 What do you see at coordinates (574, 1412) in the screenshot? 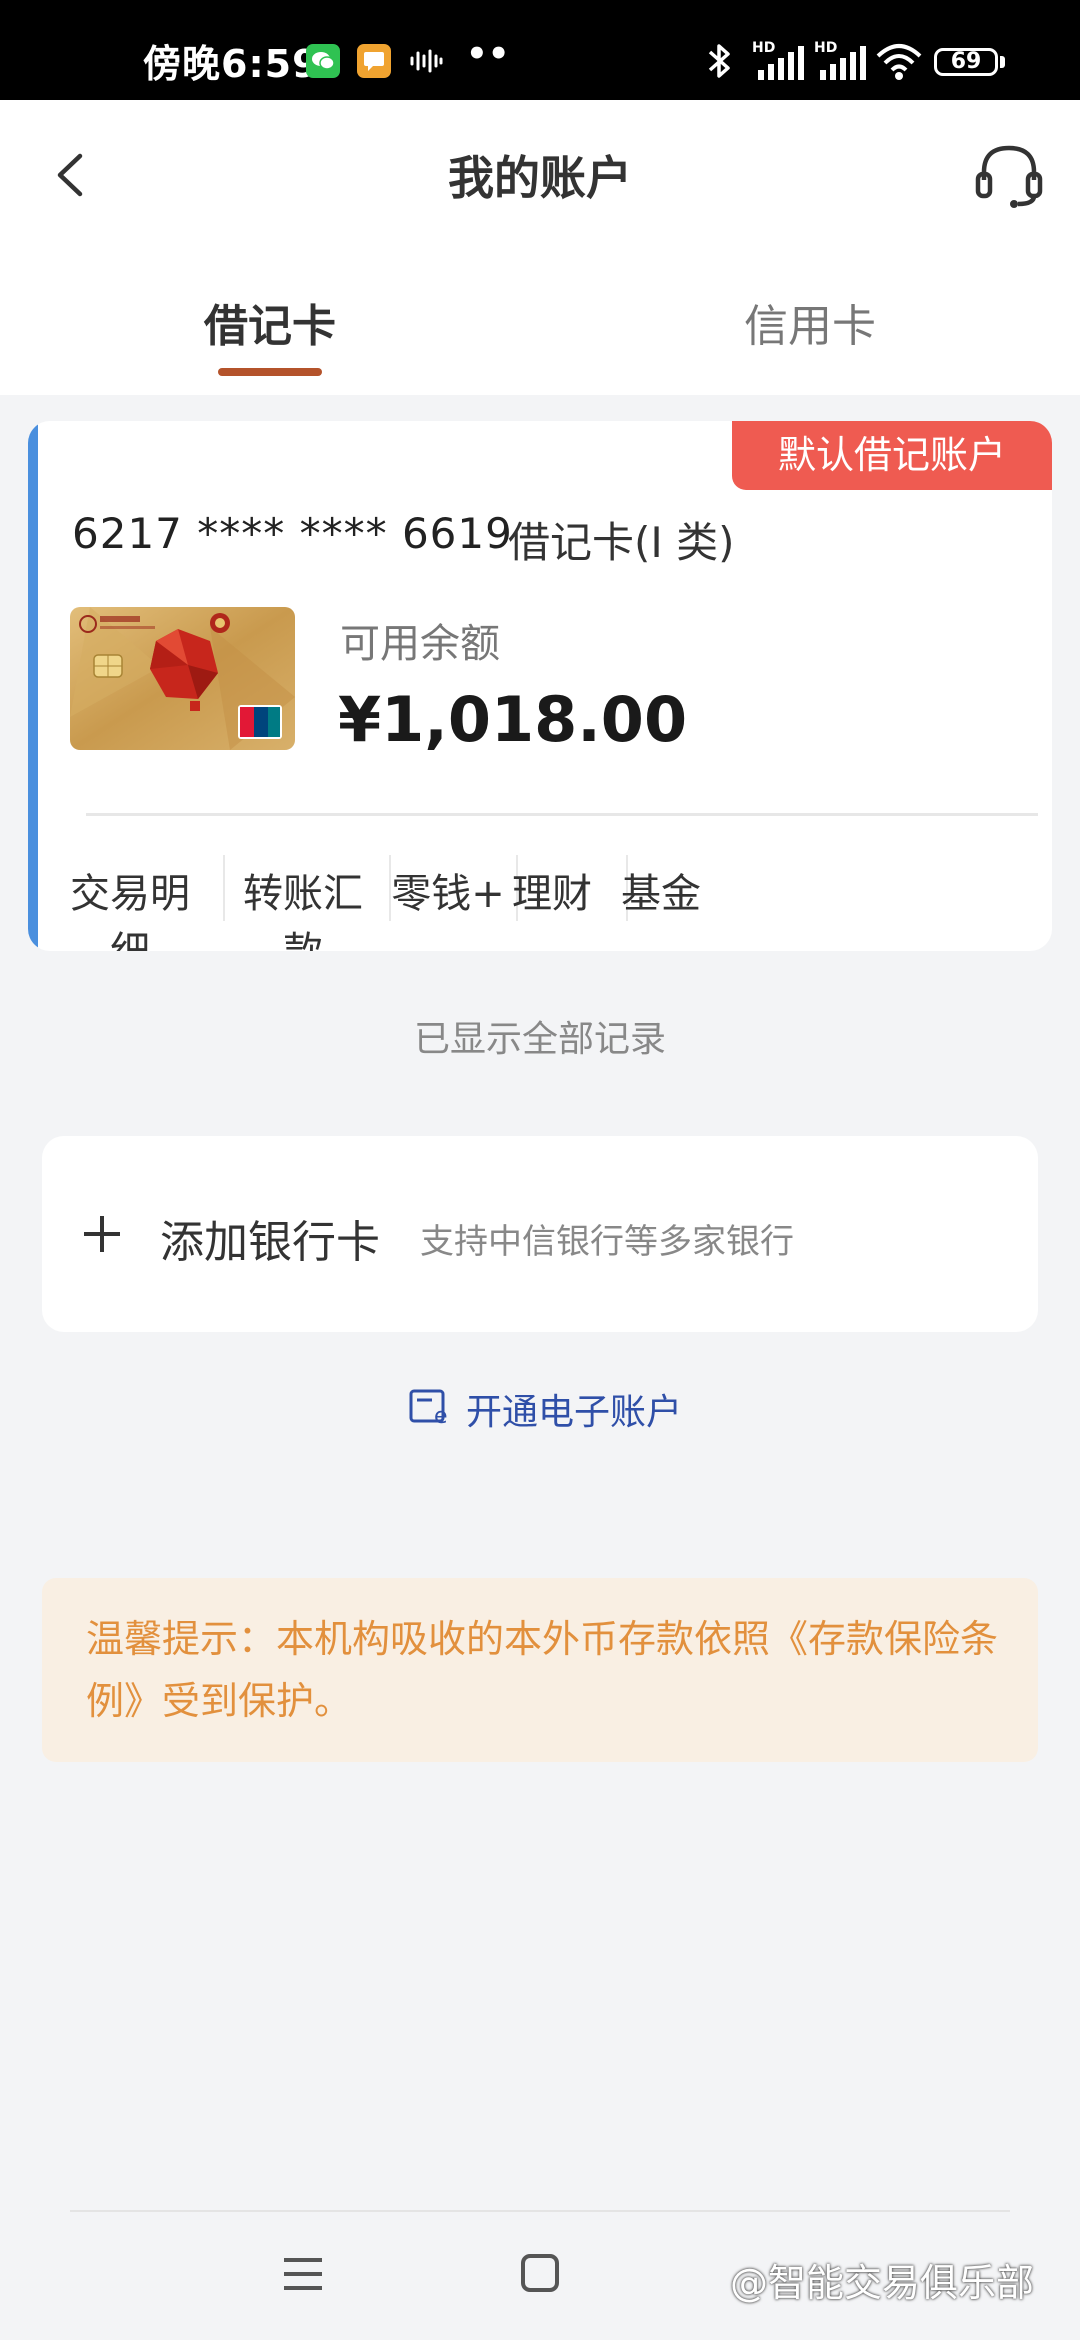
I see `e-account-label: 开通电子账户` at bounding box center [574, 1412].